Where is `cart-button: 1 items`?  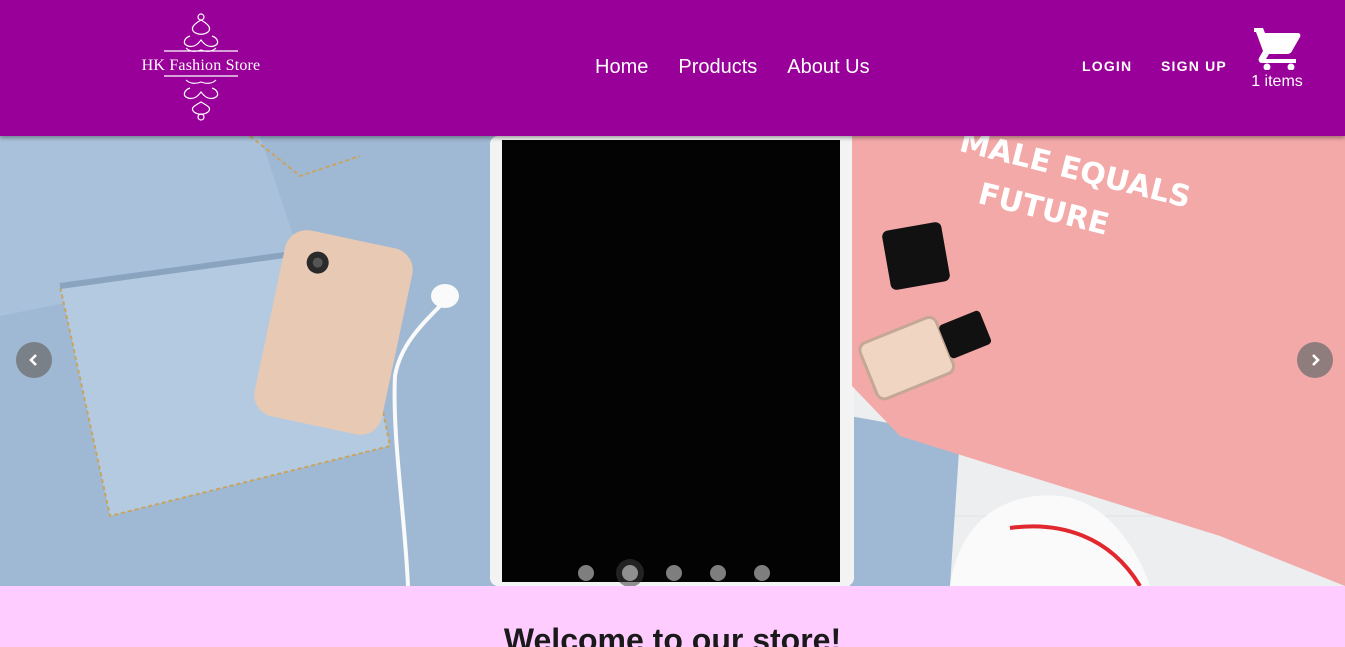
cart-button: 1 items is located at coordinates (1277, 59).